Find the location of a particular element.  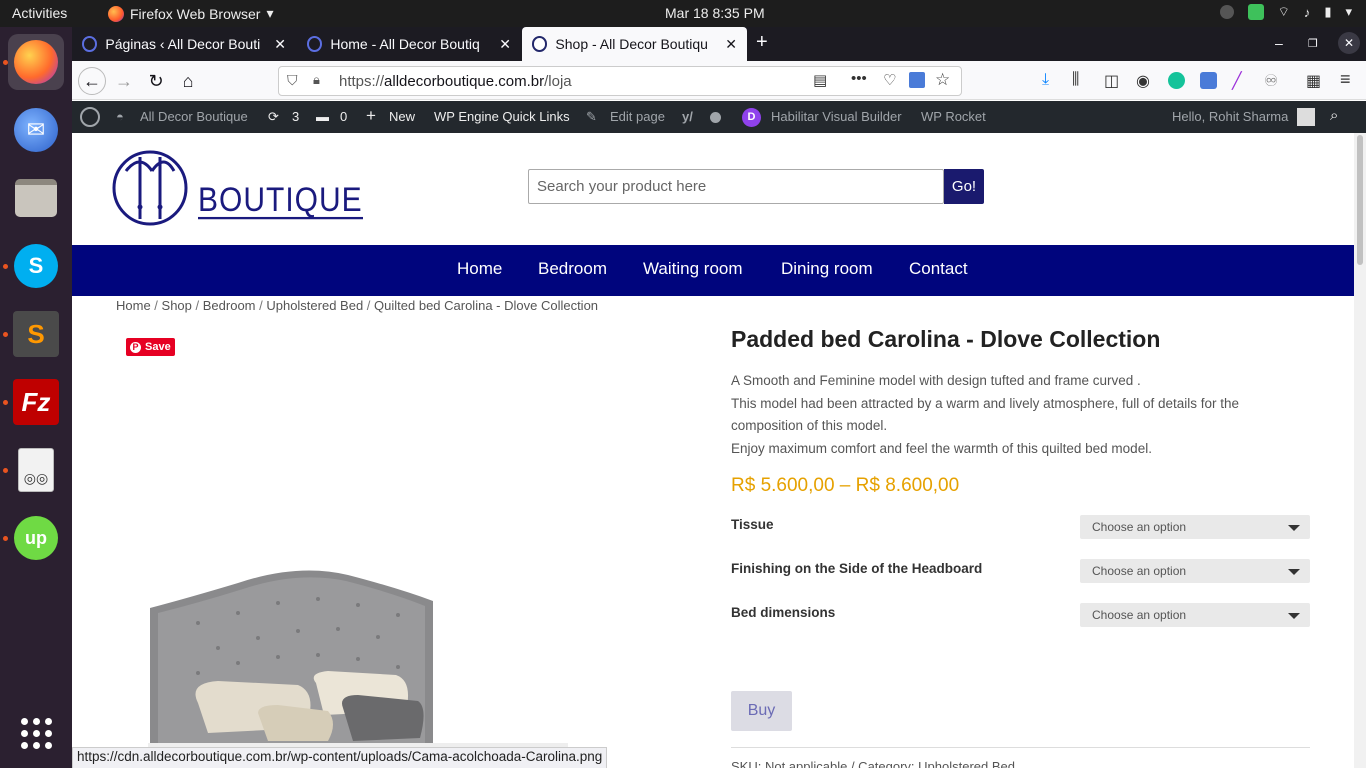

dock-firefox is located at coordinates (36, 62).